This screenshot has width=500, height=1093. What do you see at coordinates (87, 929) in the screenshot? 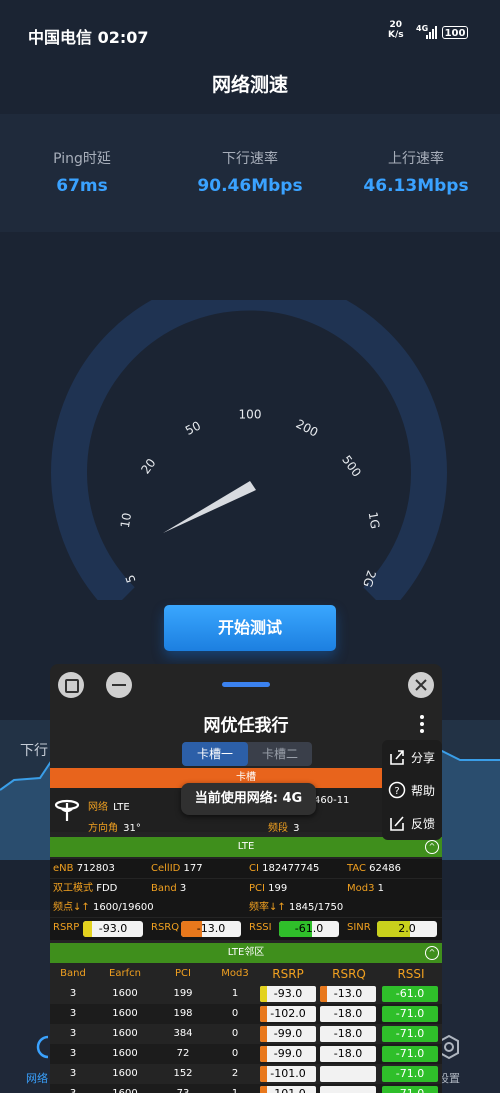
I see `meter-fill` at bounding box center [87, 929].